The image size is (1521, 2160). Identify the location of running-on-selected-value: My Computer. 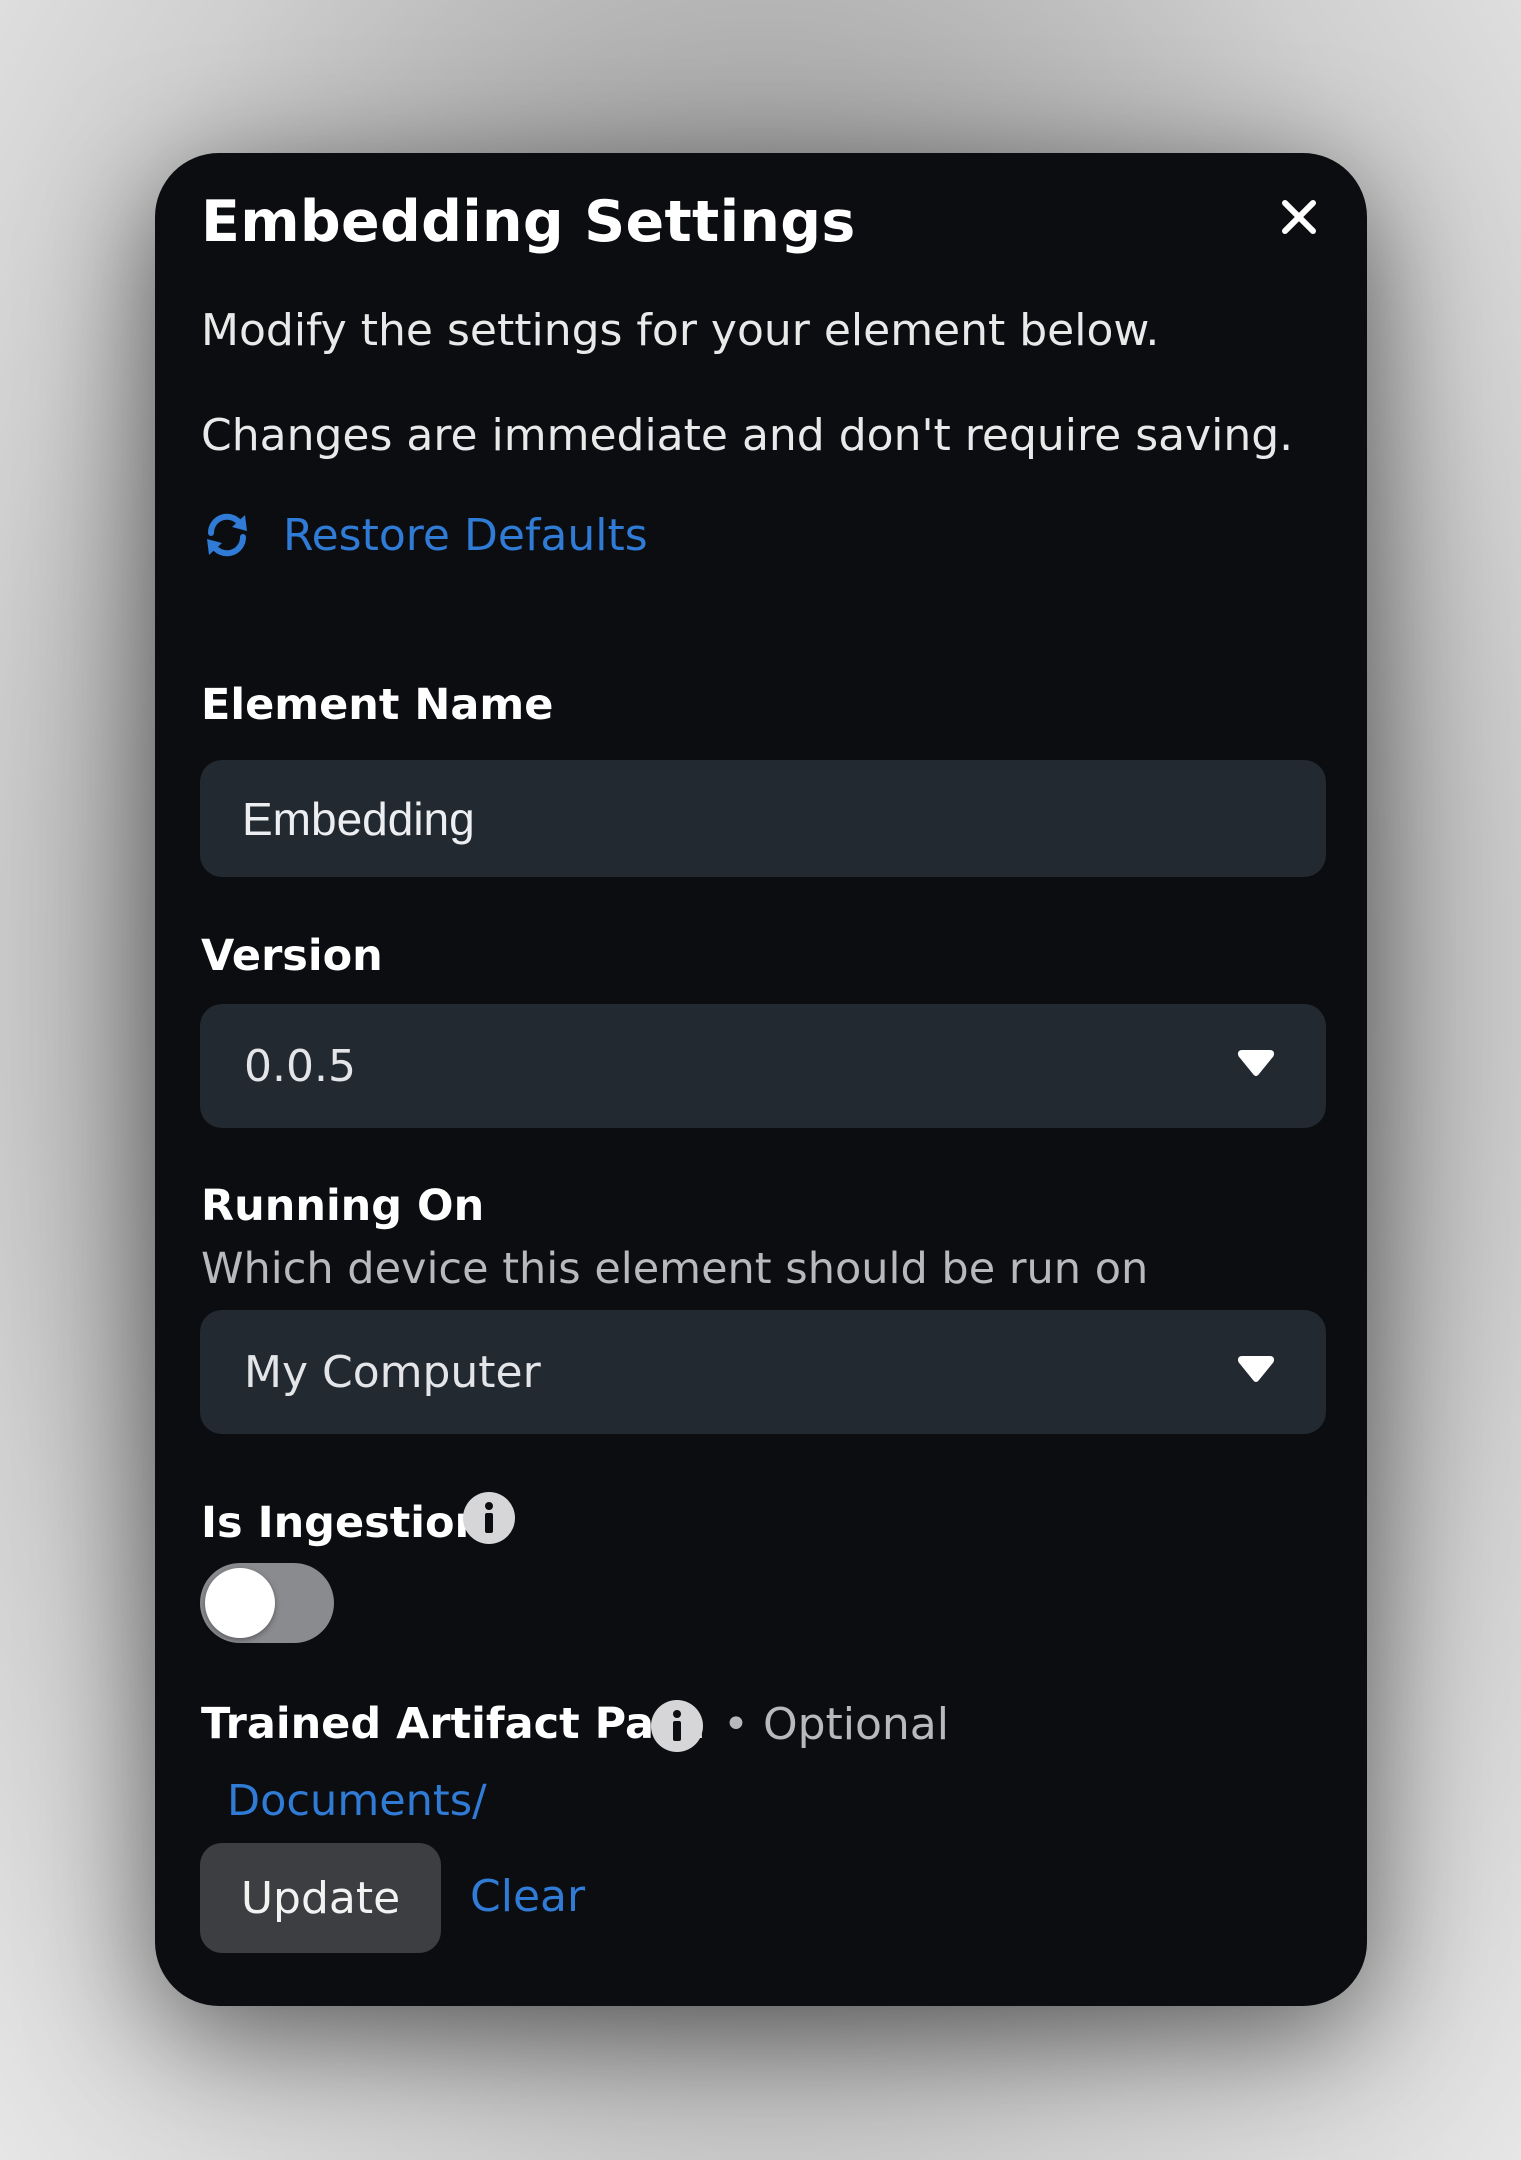
(392, 1372).